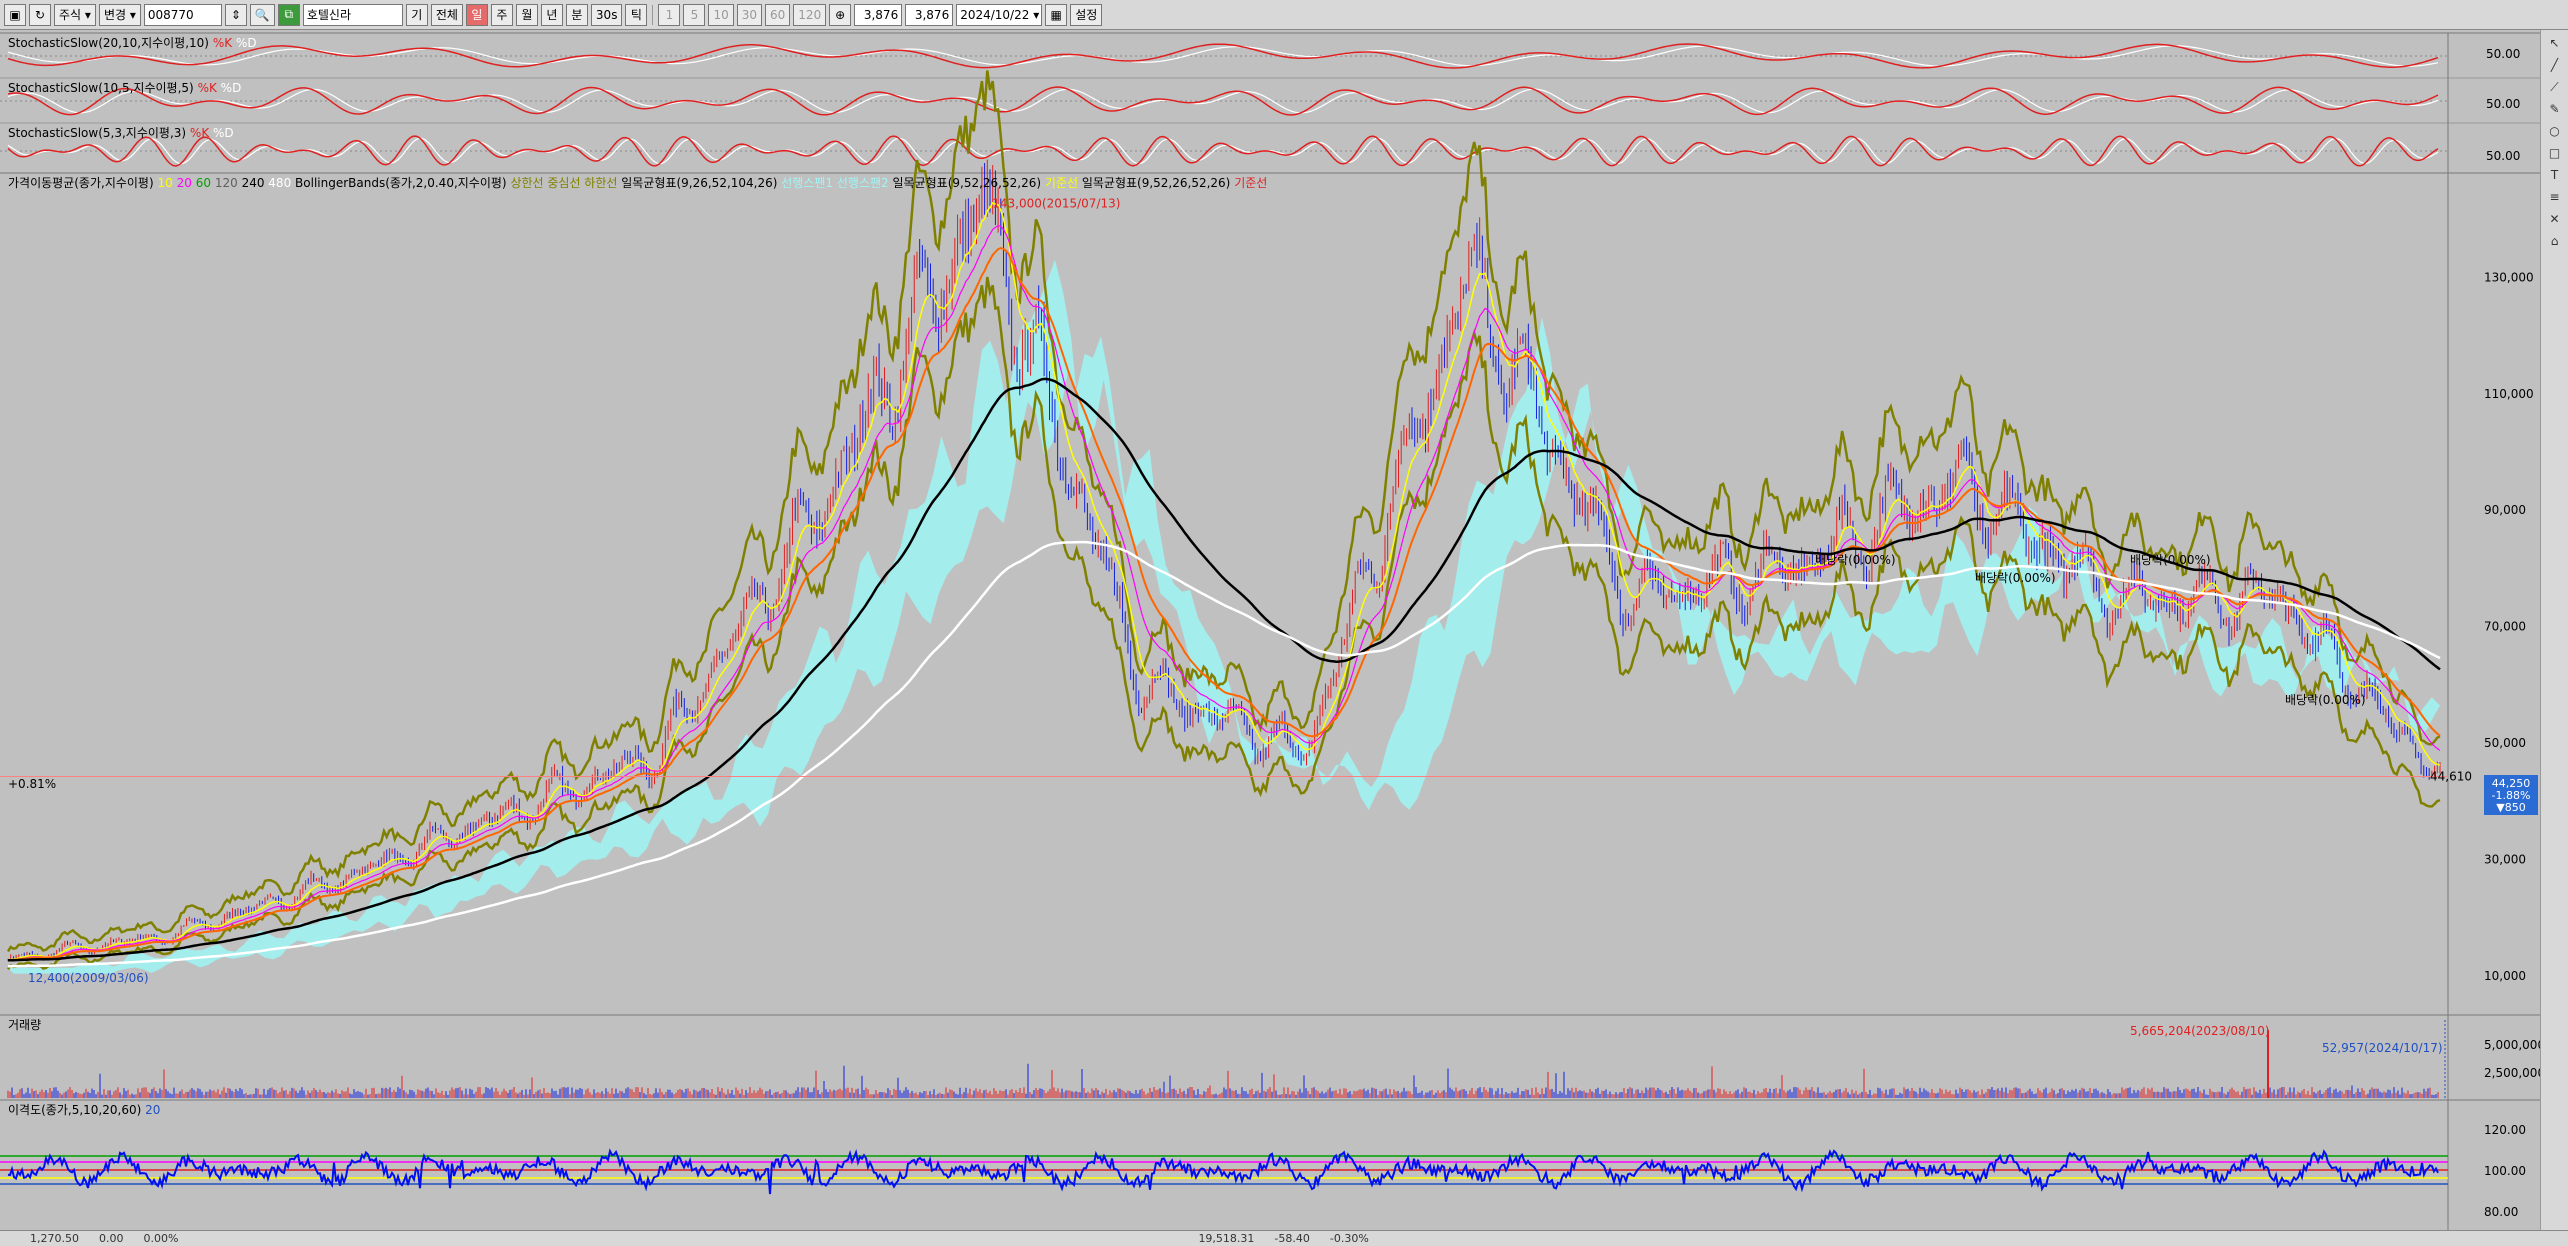 The height and width of the screenshot is (1246, 2568). What do you see at coordinates (2555, 65) in the screenshot?
I see `line-tool-icon: ╱` at bounding box center [2555, 65].